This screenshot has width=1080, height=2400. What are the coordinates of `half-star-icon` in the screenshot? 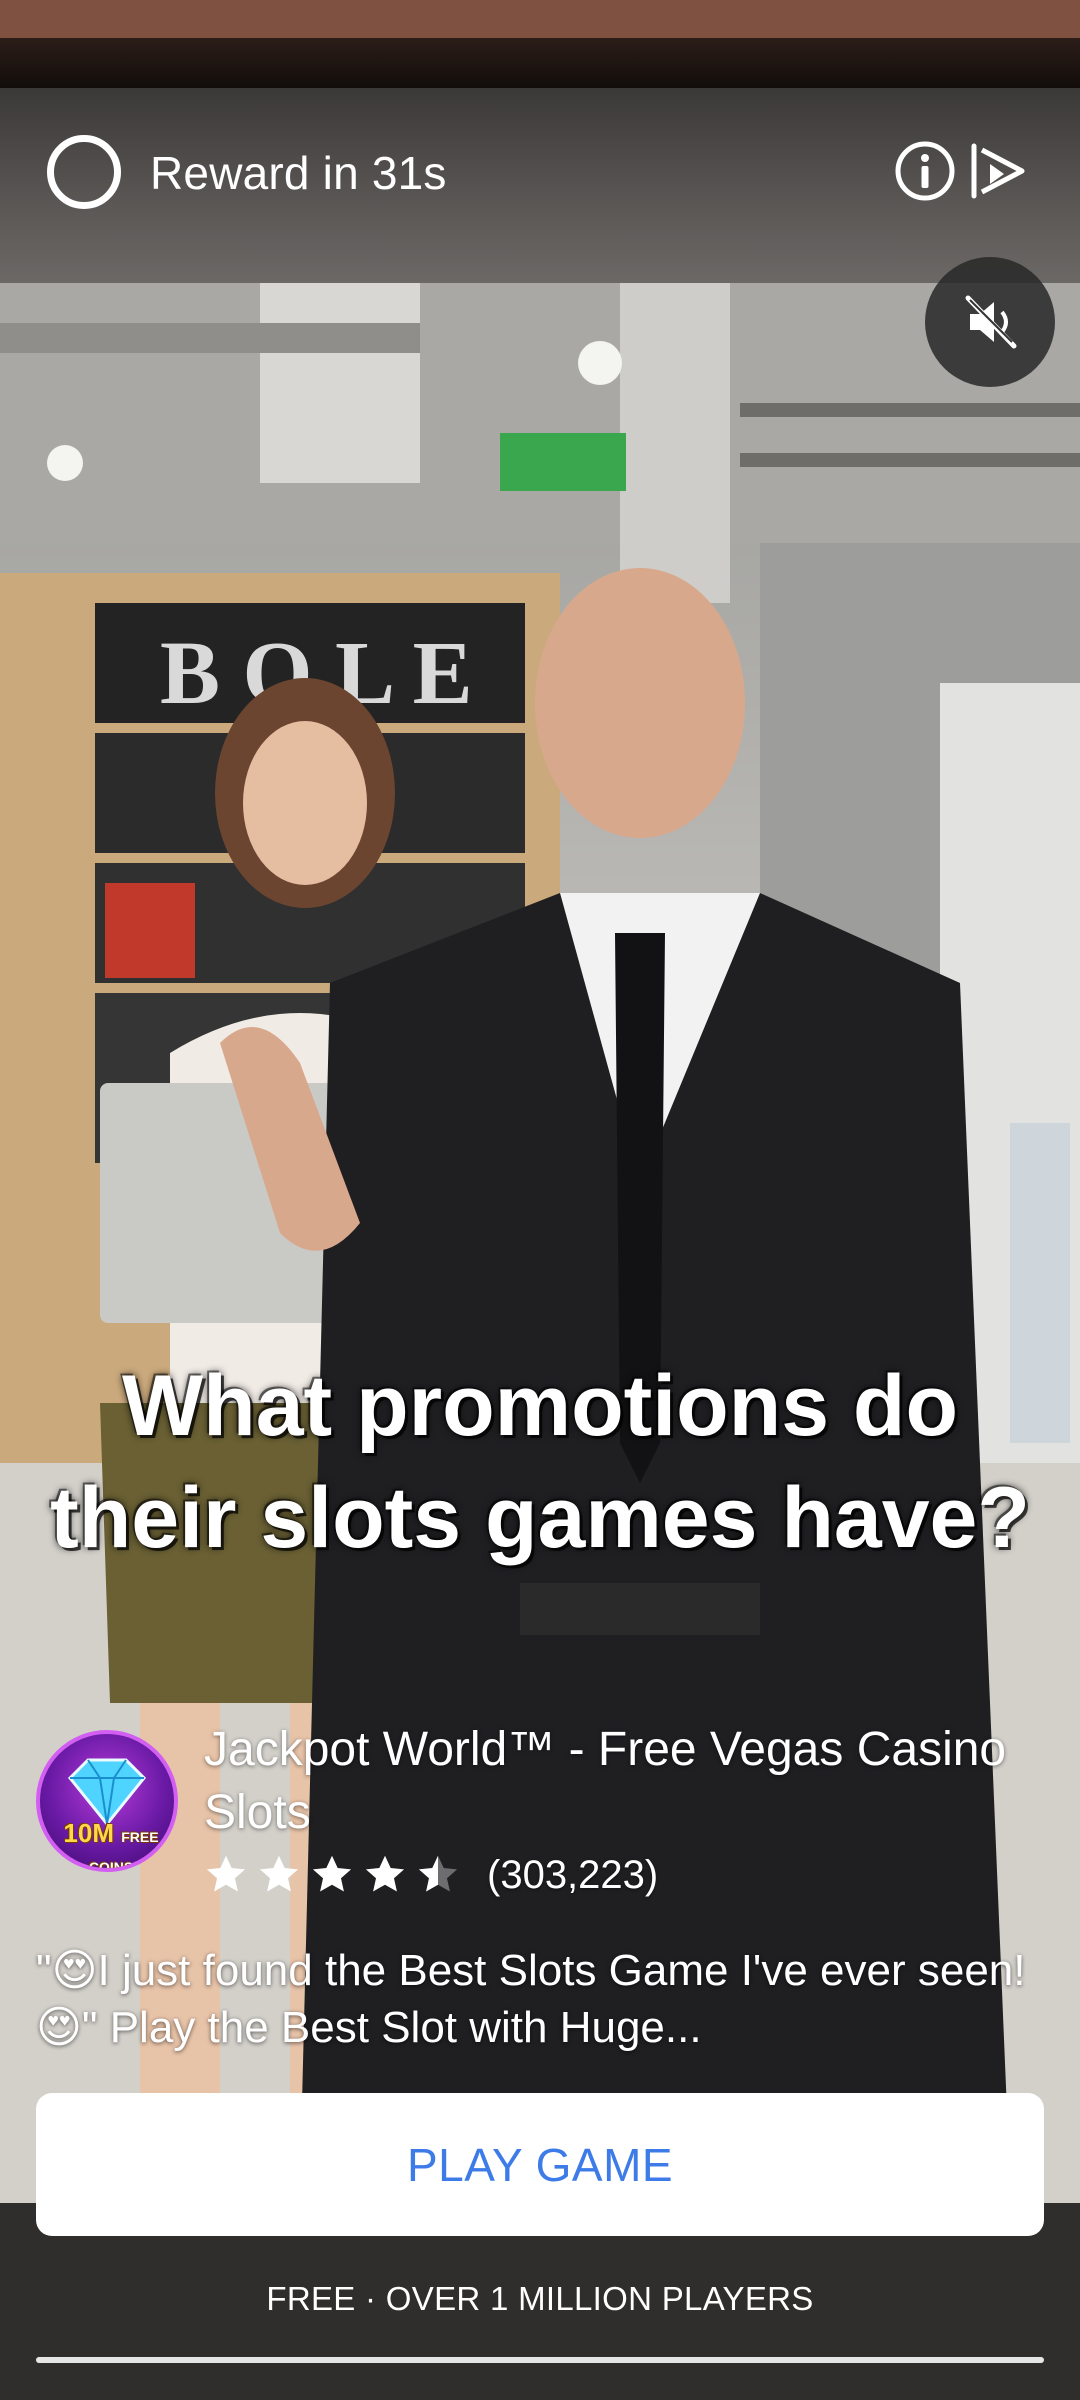 It's located at (438, 1873).